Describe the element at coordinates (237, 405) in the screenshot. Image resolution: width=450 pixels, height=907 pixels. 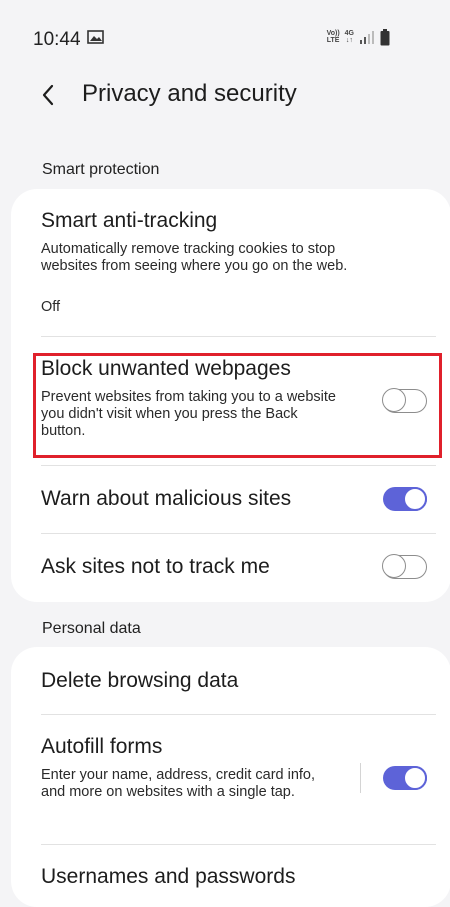
I see `highlight-box` at that location.